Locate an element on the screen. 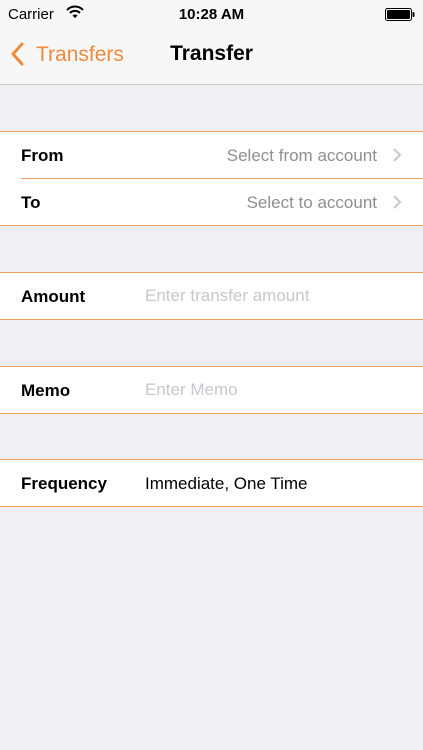 The height and width of the screenshot is (750, 423). from-account-value: Select from account is located at coordinates (301, 155).